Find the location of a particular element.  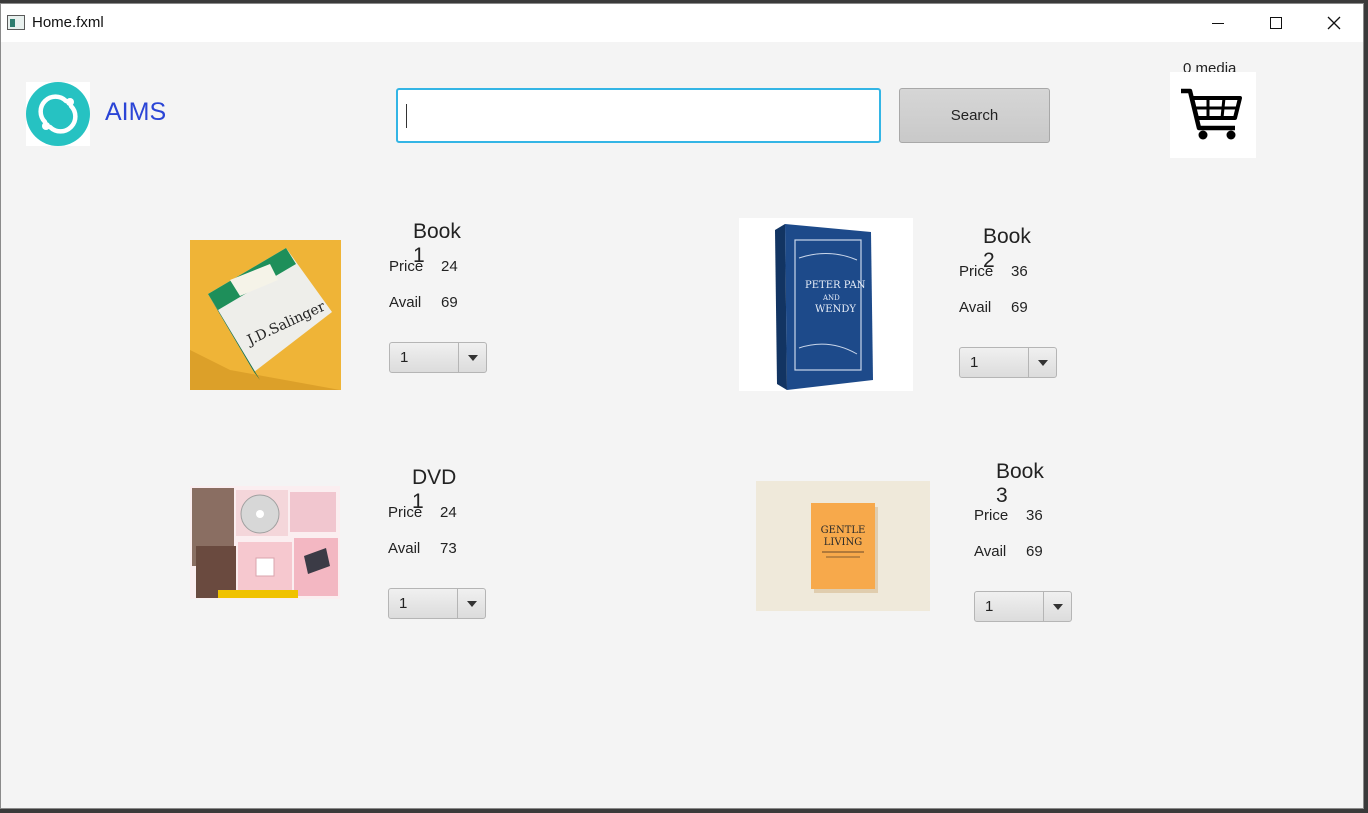

svg-text: WENDY is located at coordinates (835, 309).